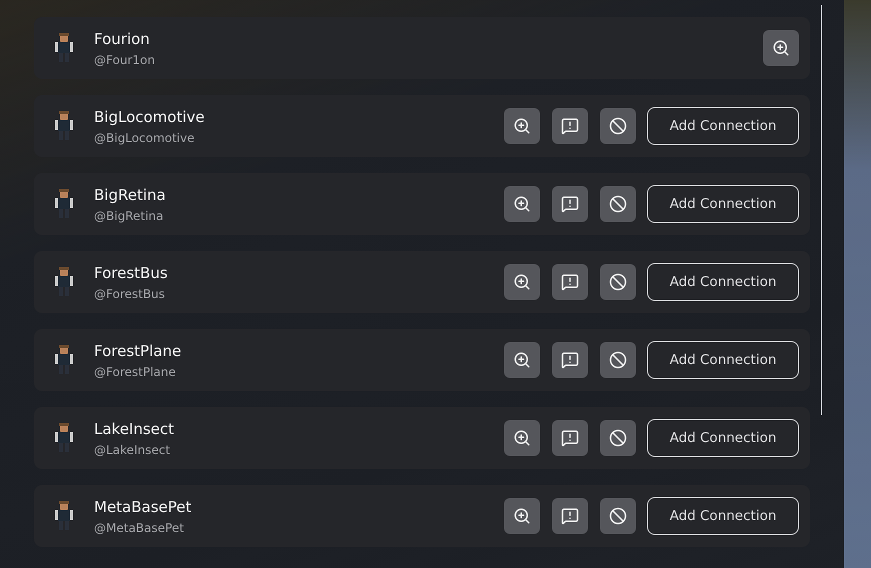  What do you see at coordinates (143, 507) in the screenshot?
I see `player-name: MetaBasePet` at bounding box center [143, 507].